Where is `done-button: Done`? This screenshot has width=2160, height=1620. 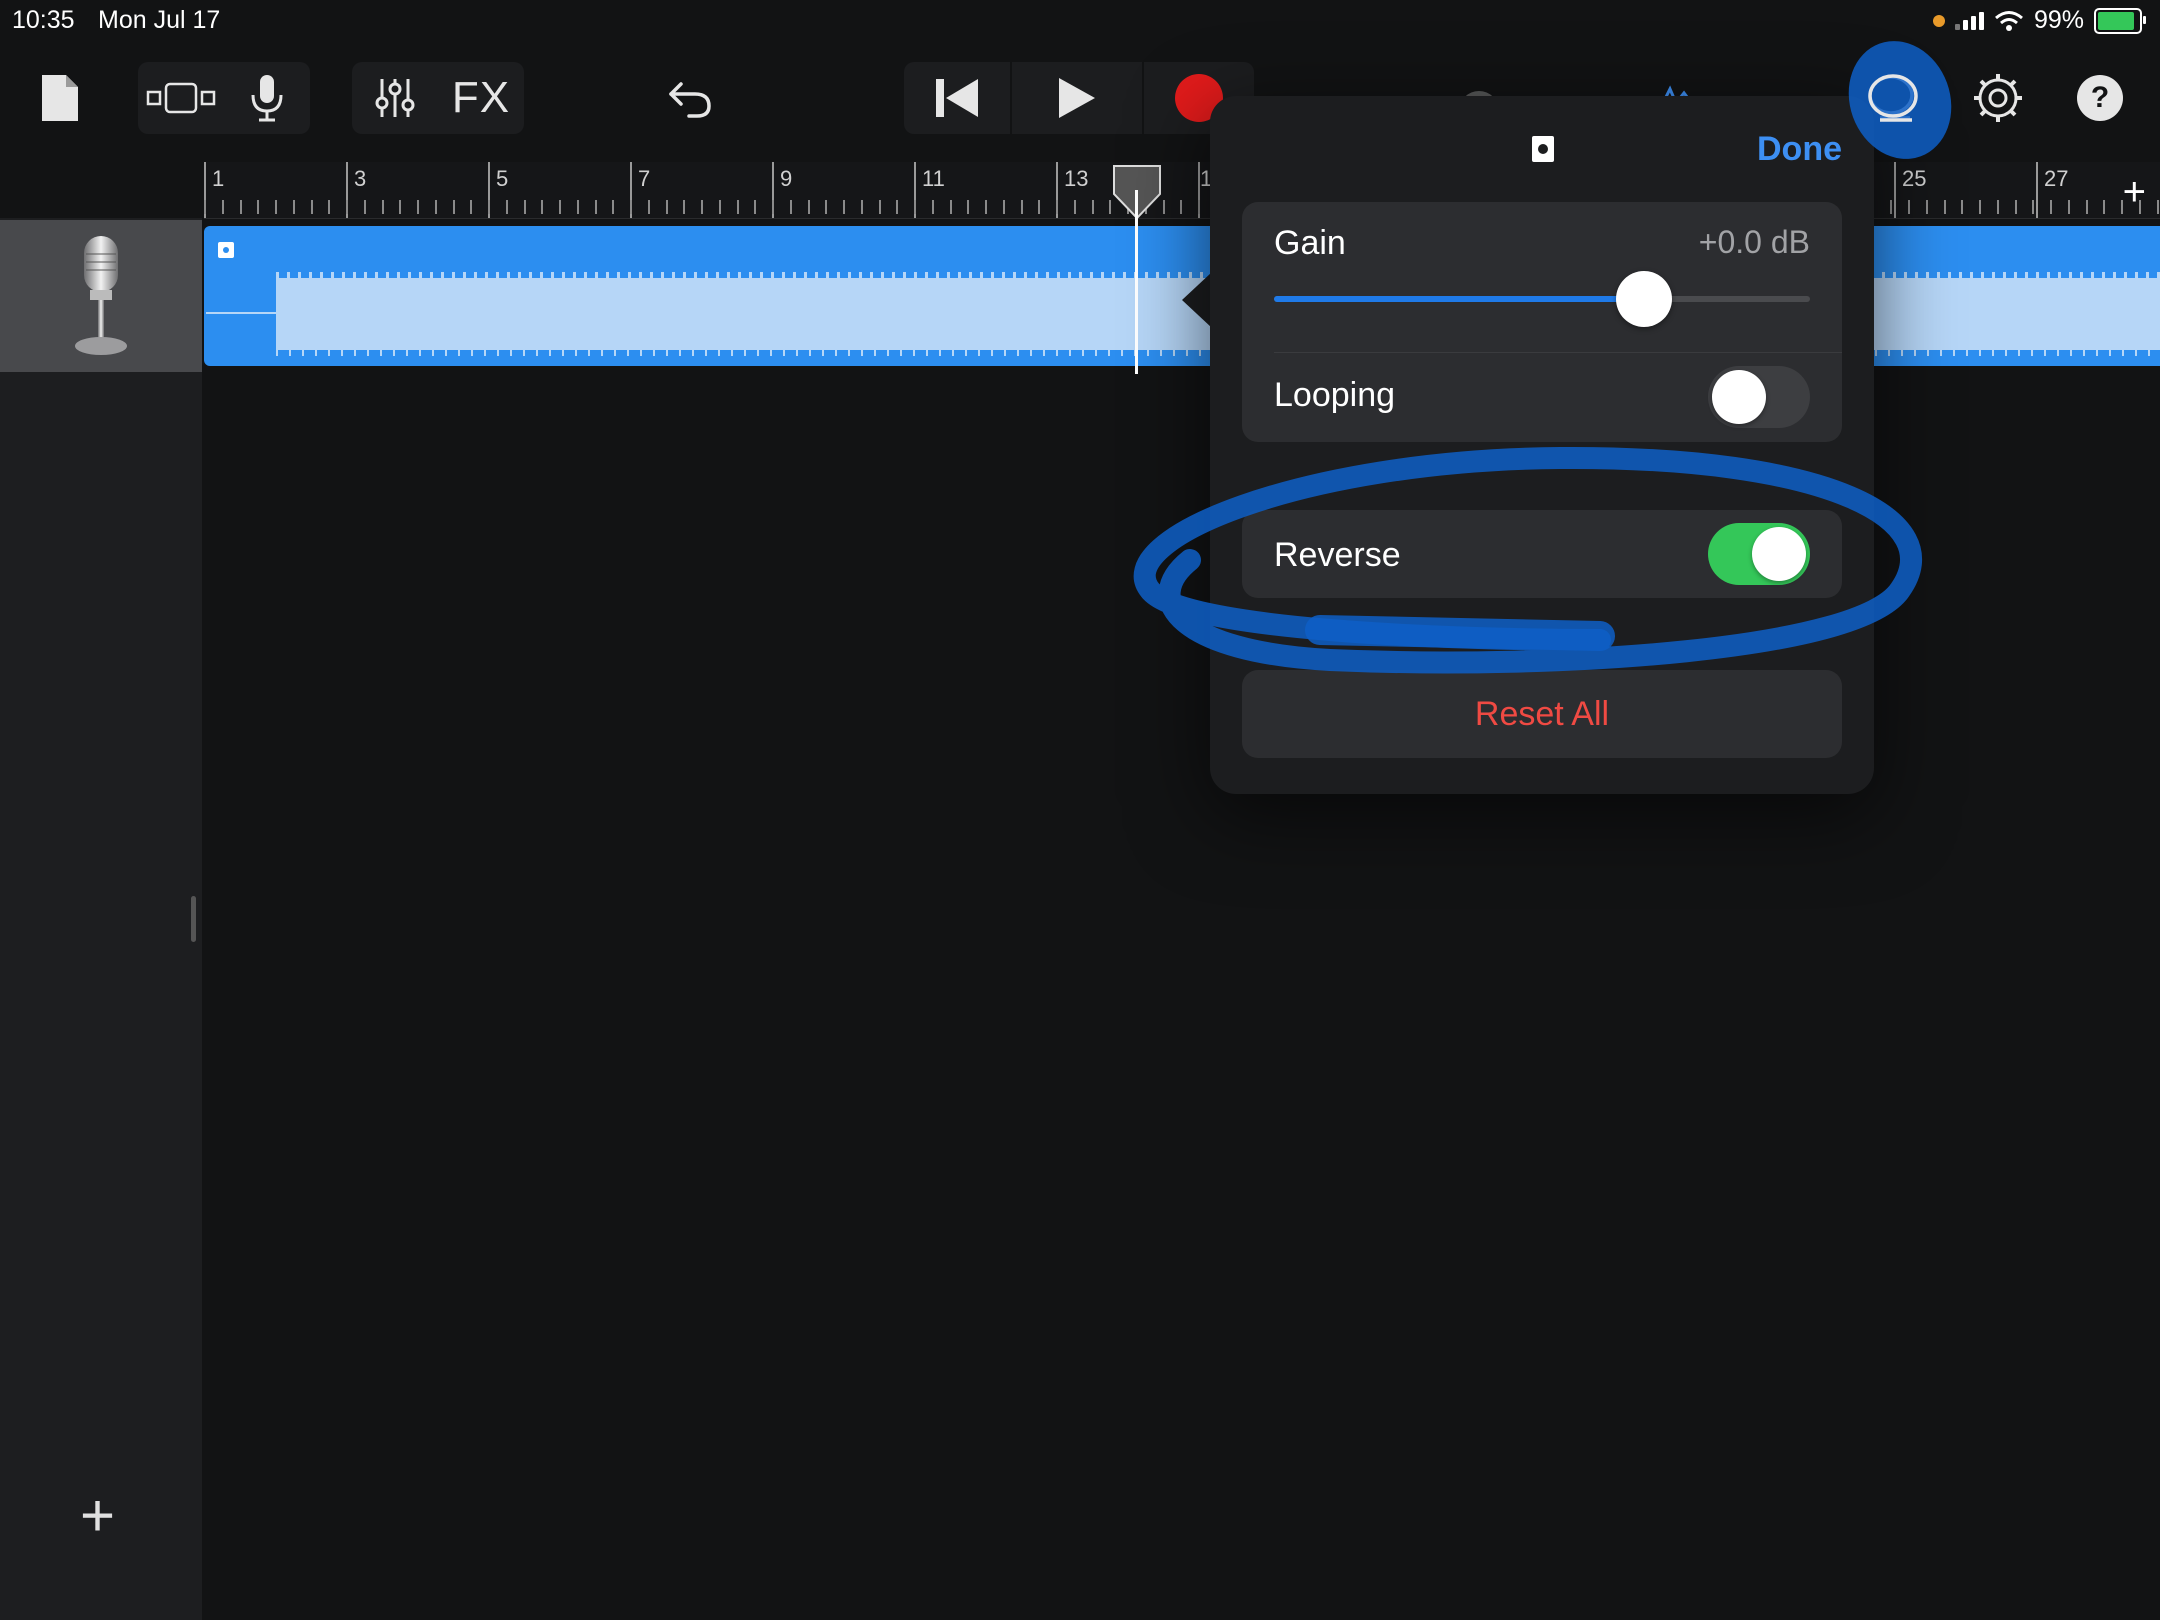
done-button: Done is located at coordinates (1799, 149).